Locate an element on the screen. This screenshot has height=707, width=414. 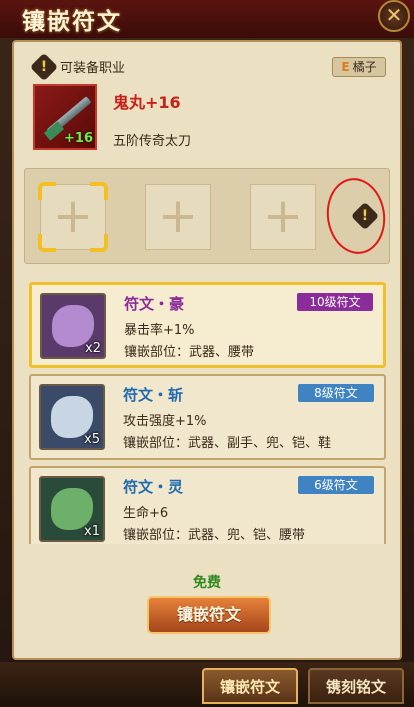
rune-card-2: x5 符文・斩 8级符文 攻击强度+1% 镶嵌部位：武器、副手、兜、铠、鞋 is located at coordinates (207, 417).